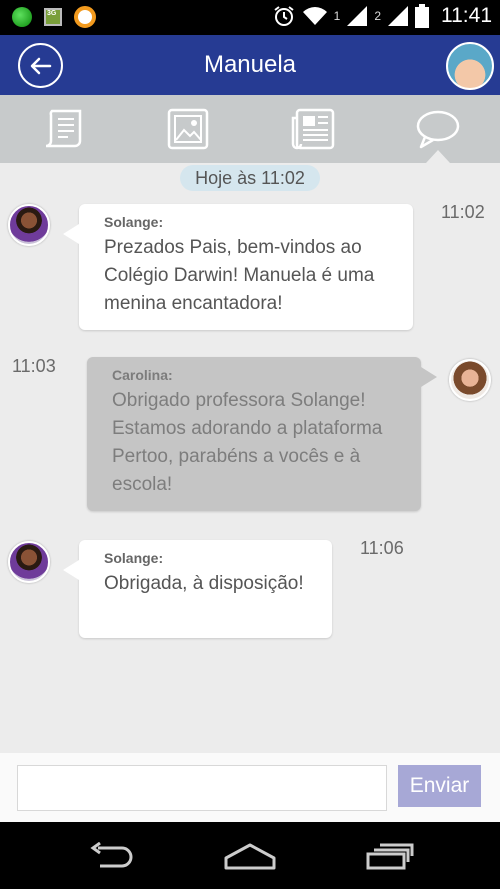 The image size is (500, 889). I want to click on wifi-icon, so click(314, 16).